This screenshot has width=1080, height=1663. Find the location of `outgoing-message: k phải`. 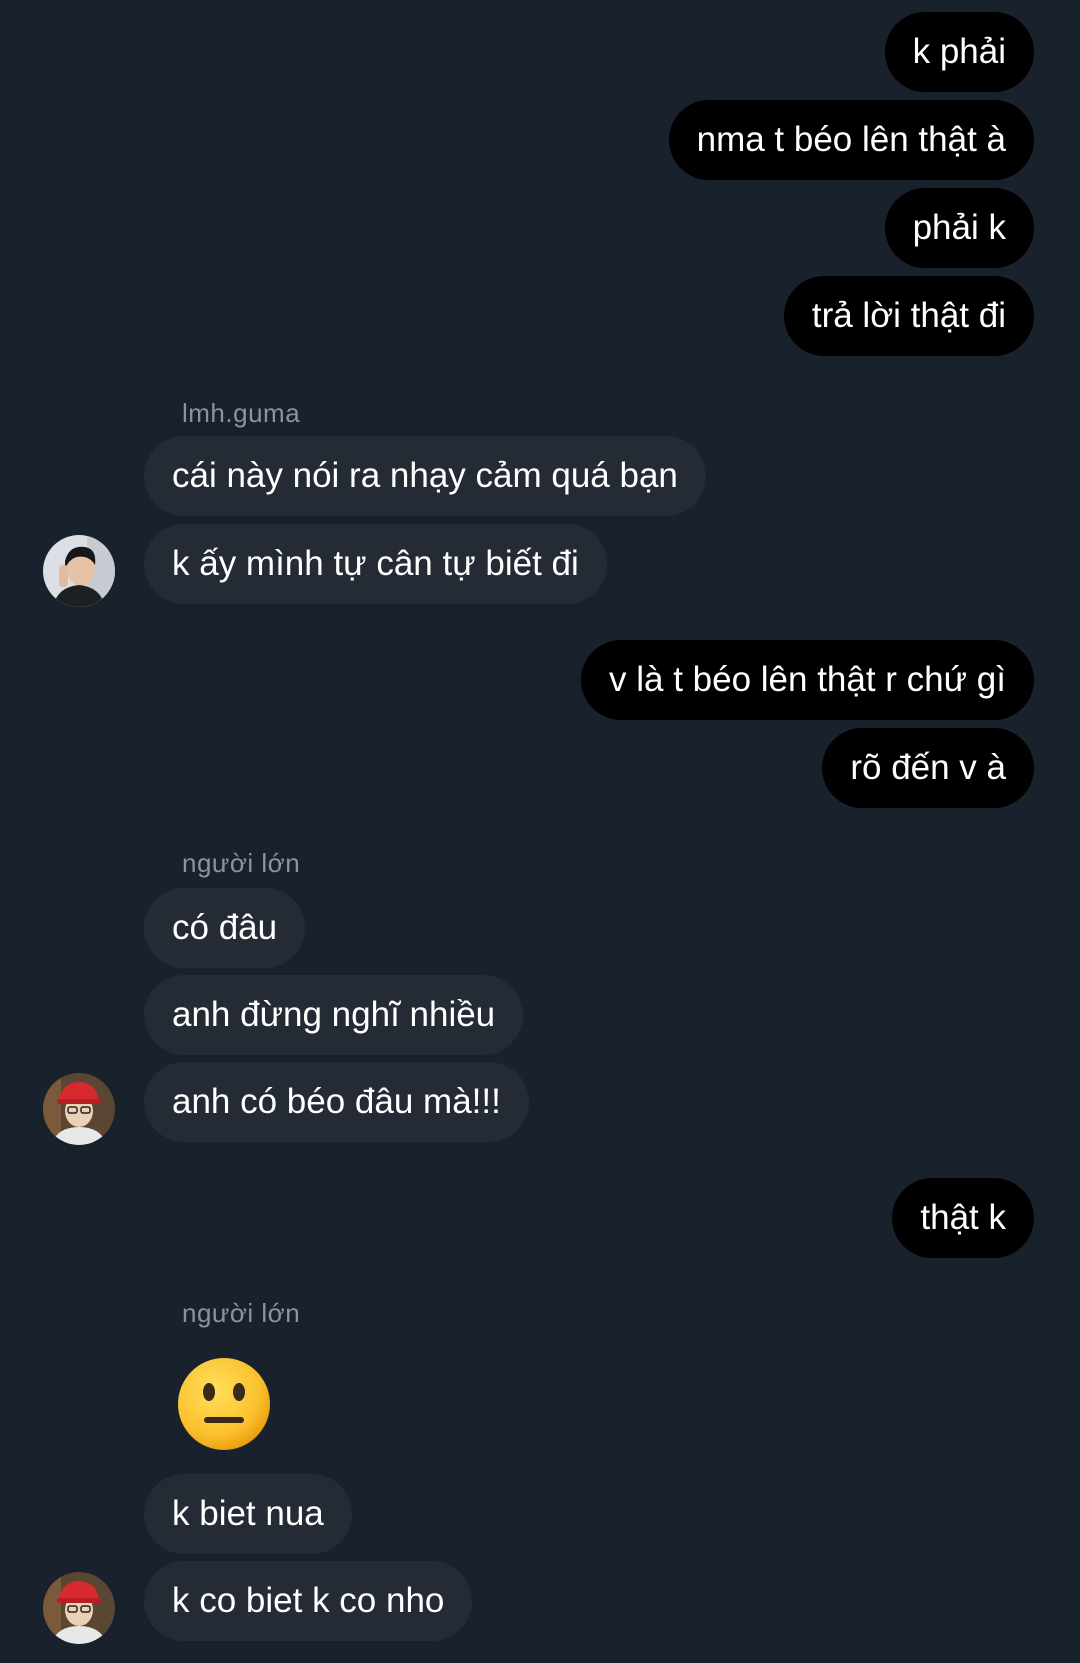

outgoing-message: k phải is located at coordinates (959, 52).